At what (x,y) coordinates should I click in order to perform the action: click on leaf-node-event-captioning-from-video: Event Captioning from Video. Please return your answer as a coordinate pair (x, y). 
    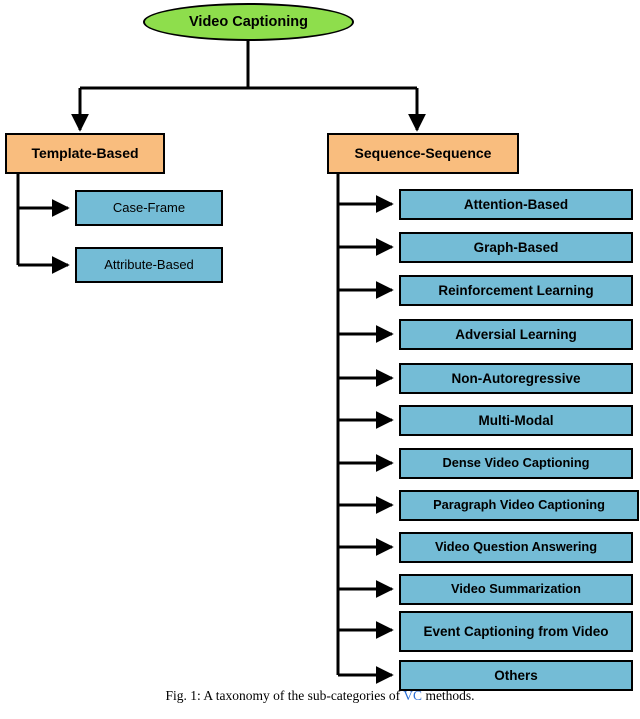
    Looking at the image, I should click on (516, 631).